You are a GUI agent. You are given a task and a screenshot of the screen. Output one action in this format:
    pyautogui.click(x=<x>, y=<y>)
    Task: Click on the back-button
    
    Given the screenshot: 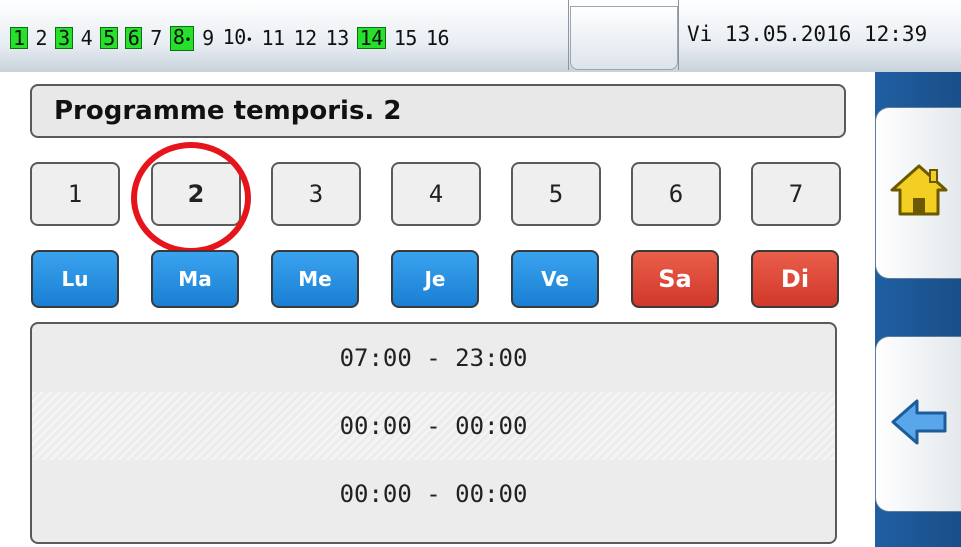 What is the action you would take?
    pyautogui.click(x=918, y=424)
    